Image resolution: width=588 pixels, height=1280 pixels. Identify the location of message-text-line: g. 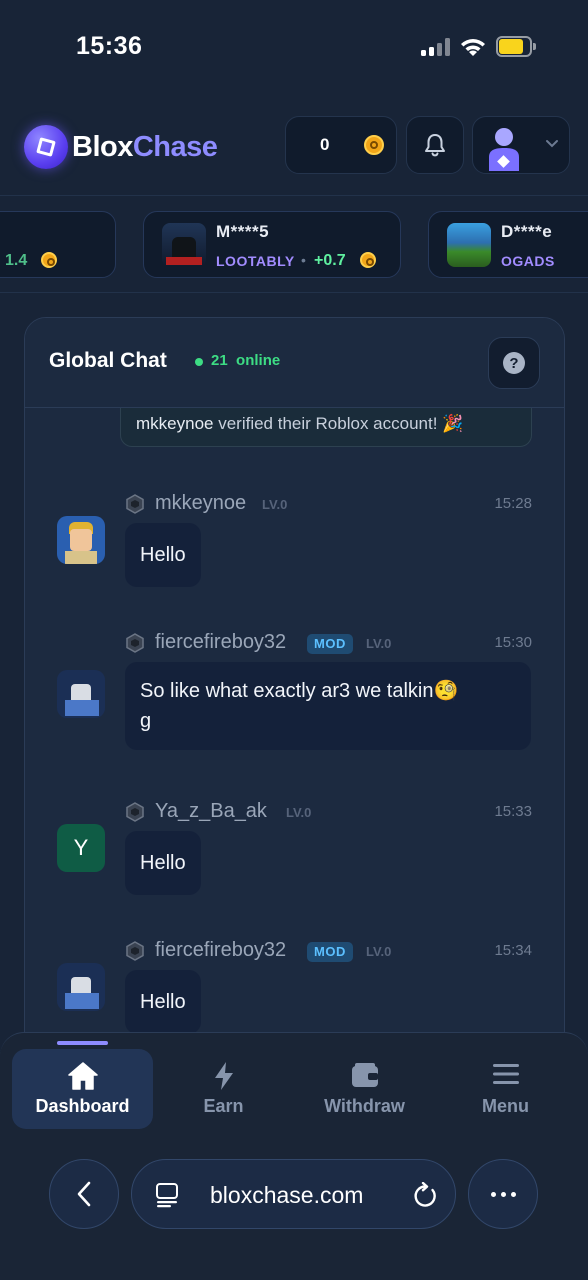
(146, 721).